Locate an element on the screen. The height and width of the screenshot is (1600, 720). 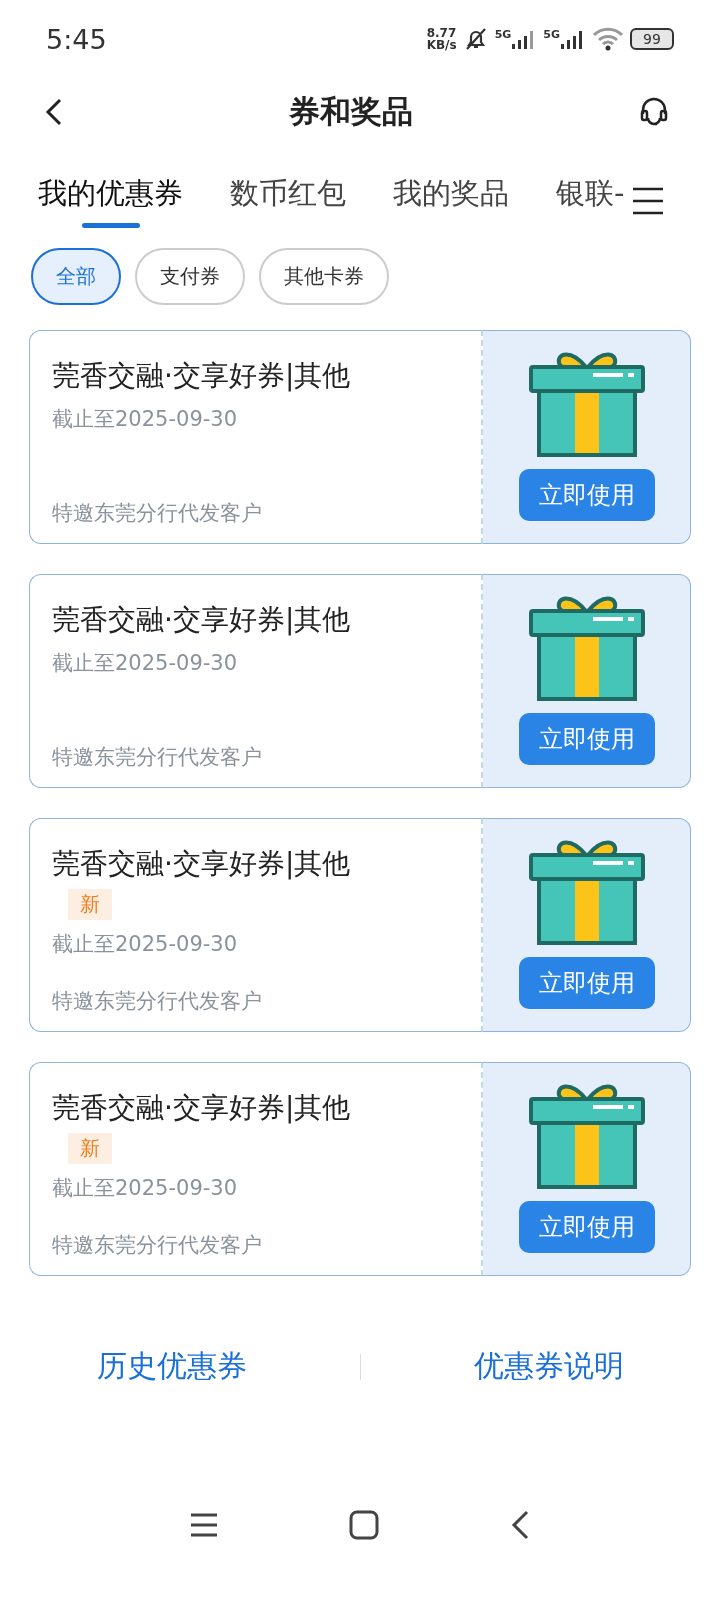
home-icon is located at coordinates (364, 1525).